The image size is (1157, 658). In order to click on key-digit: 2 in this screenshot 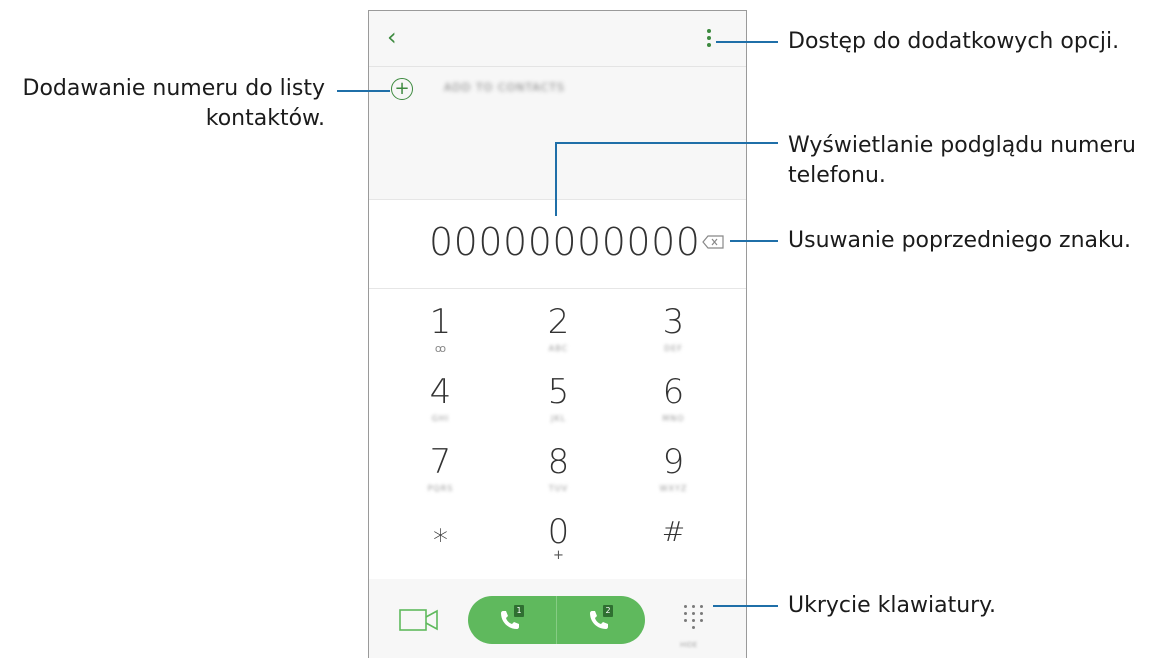, I will do `click(558, 322)`.